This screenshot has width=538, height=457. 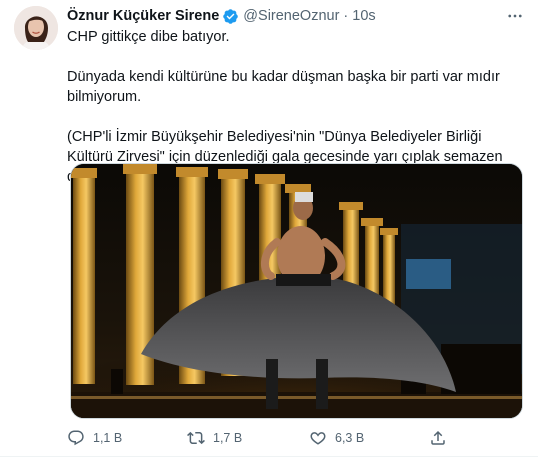 What do you see at coordinates (318, 438) in the screenshot?
I see `heart-icon` at bounding box center [318, 438].